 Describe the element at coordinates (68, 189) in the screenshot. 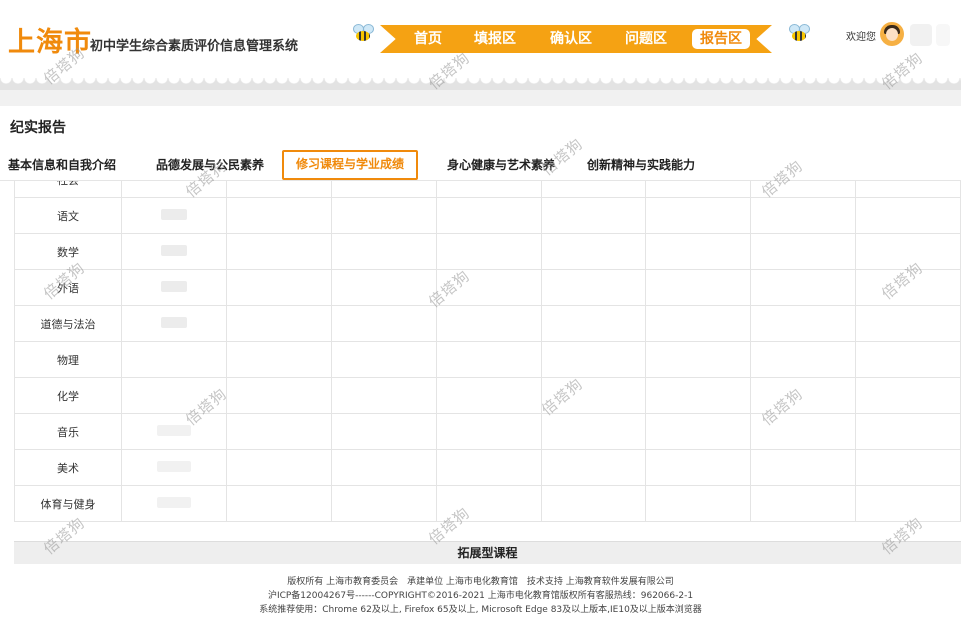

I see `subject-name: 社会` at that location.